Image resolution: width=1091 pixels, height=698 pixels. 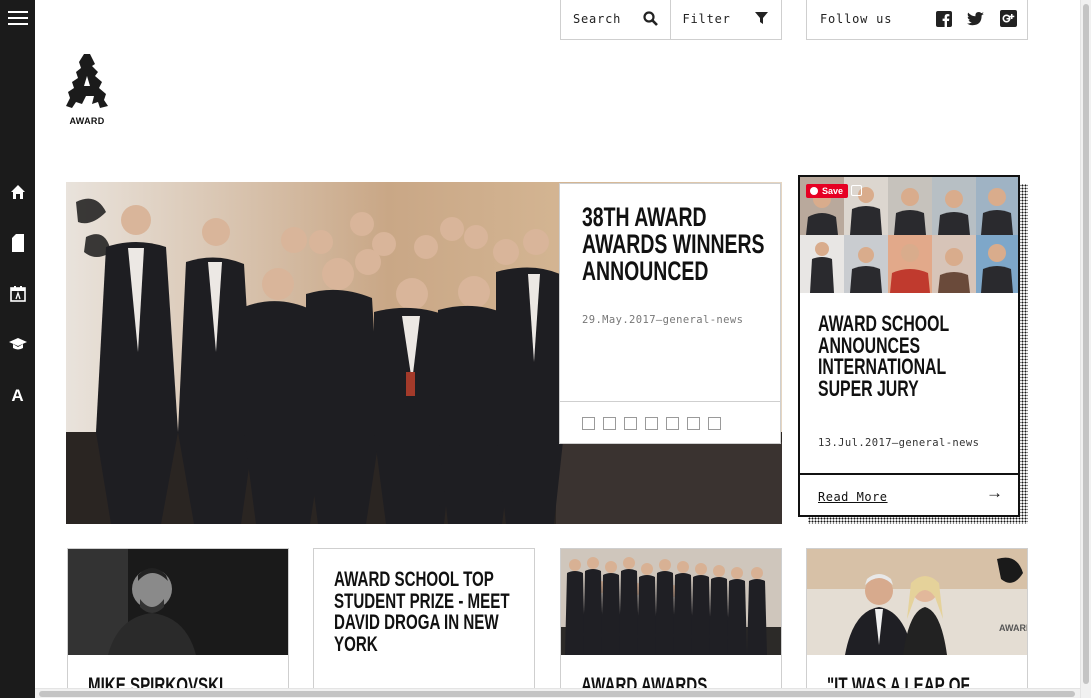 I want to click on logo-text: AWARD, so click(x=87, y=121).